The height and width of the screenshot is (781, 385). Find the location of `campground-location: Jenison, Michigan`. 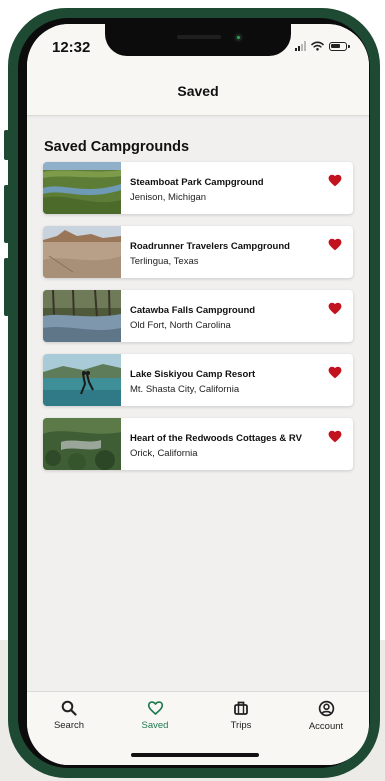

campground-location: Jenison, Michigan is located at coordinates (168, 197).